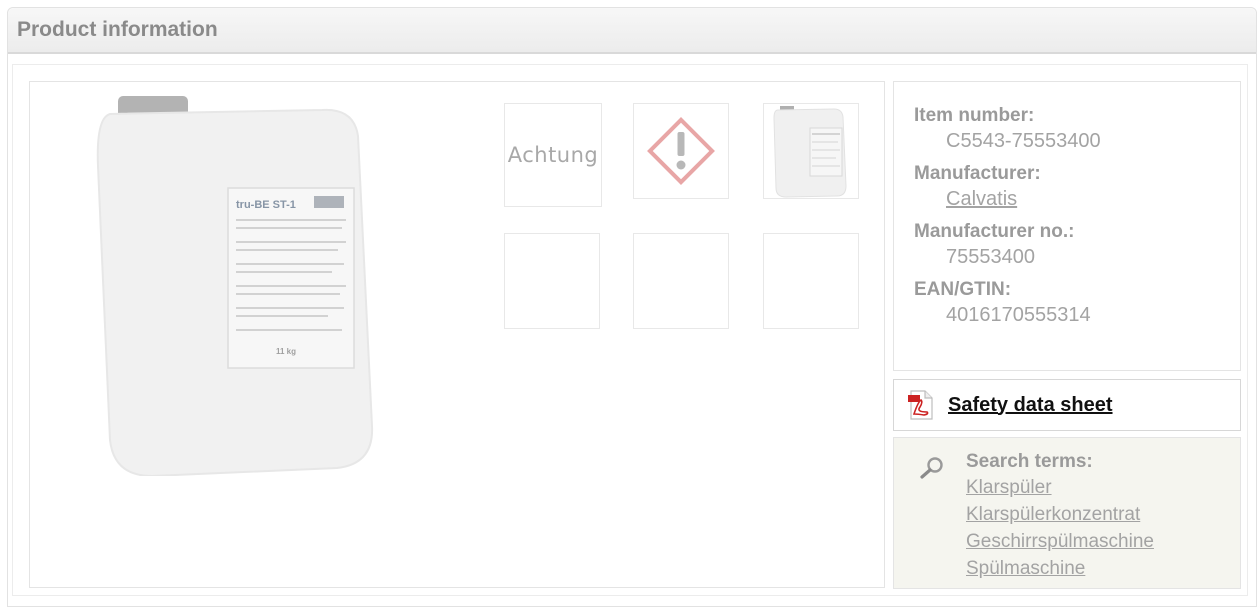 The image size is (1258, 607). What do you see at coordinates (286, 351) in the screenshot?
I see `canister-weight: 11 kg` at bounding box center [286, 351].